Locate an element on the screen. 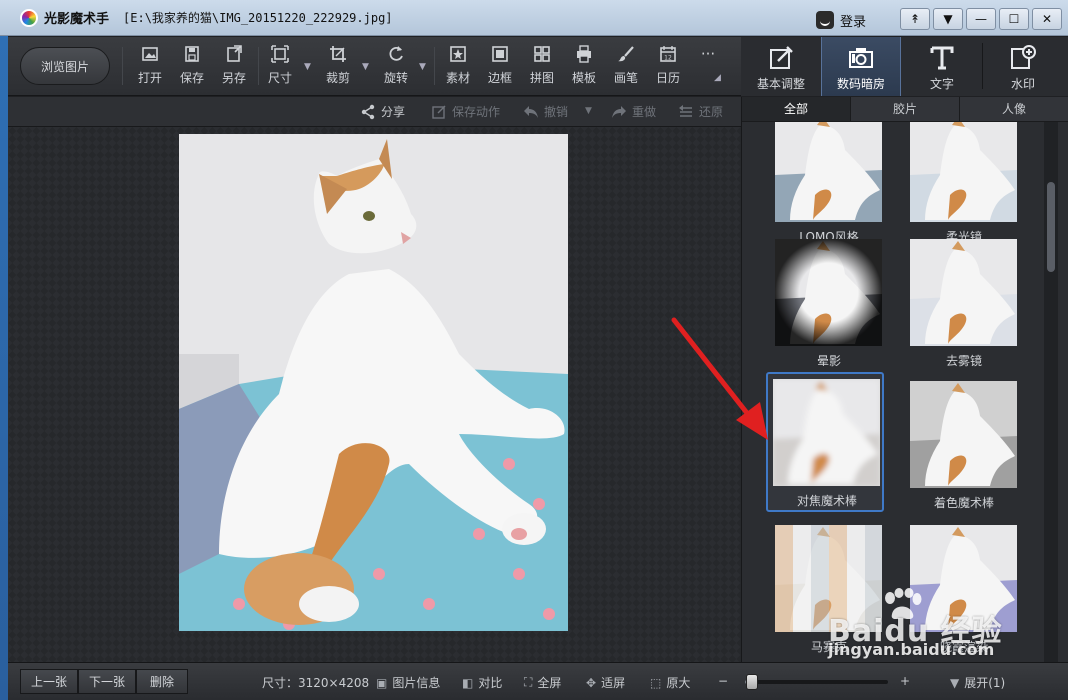 This screenshot has height=700, width=1068. image-size: 尺寸：3120×4208 is located at coordinates (316, 683).